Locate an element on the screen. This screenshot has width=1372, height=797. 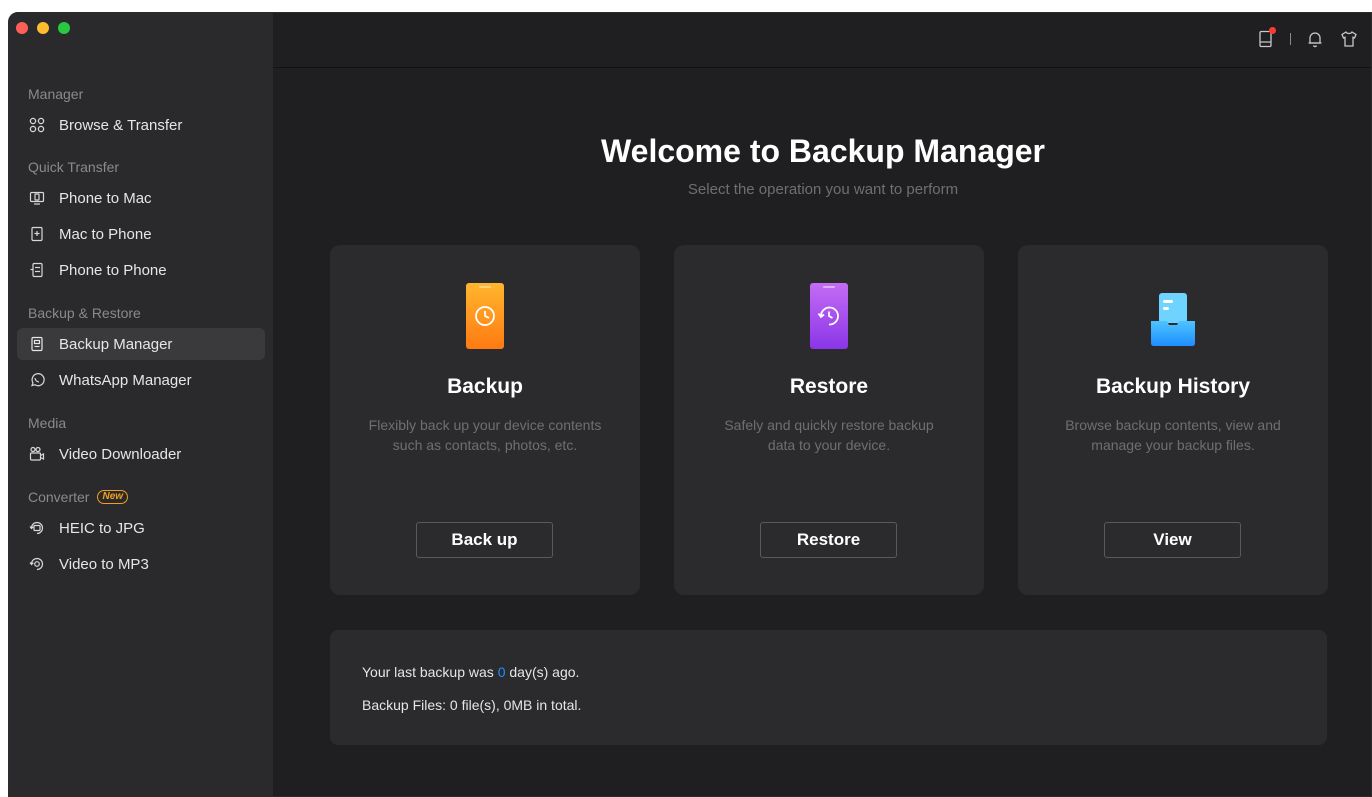
notification-dot is located at coordinates (1272, 30).